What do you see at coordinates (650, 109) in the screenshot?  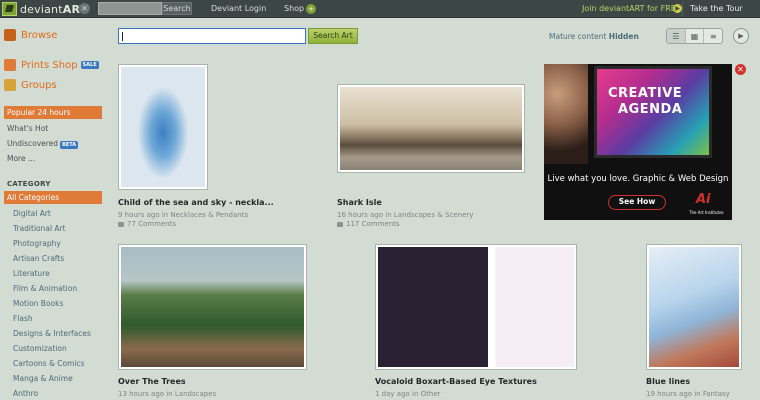 I see `ad-headline: AGENDA` at bounding box center [650, 109].